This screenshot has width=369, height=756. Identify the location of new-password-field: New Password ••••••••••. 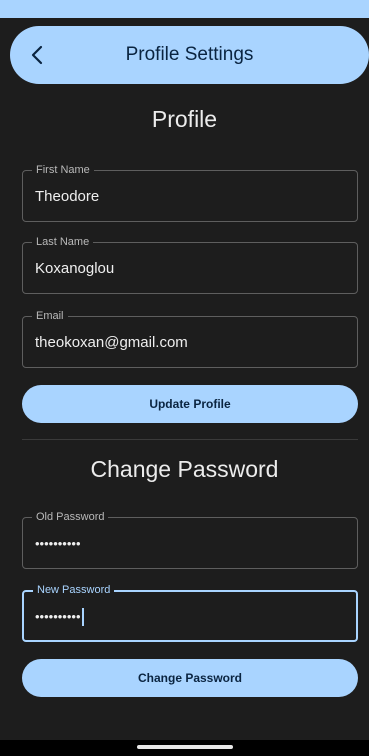
(190, 612).